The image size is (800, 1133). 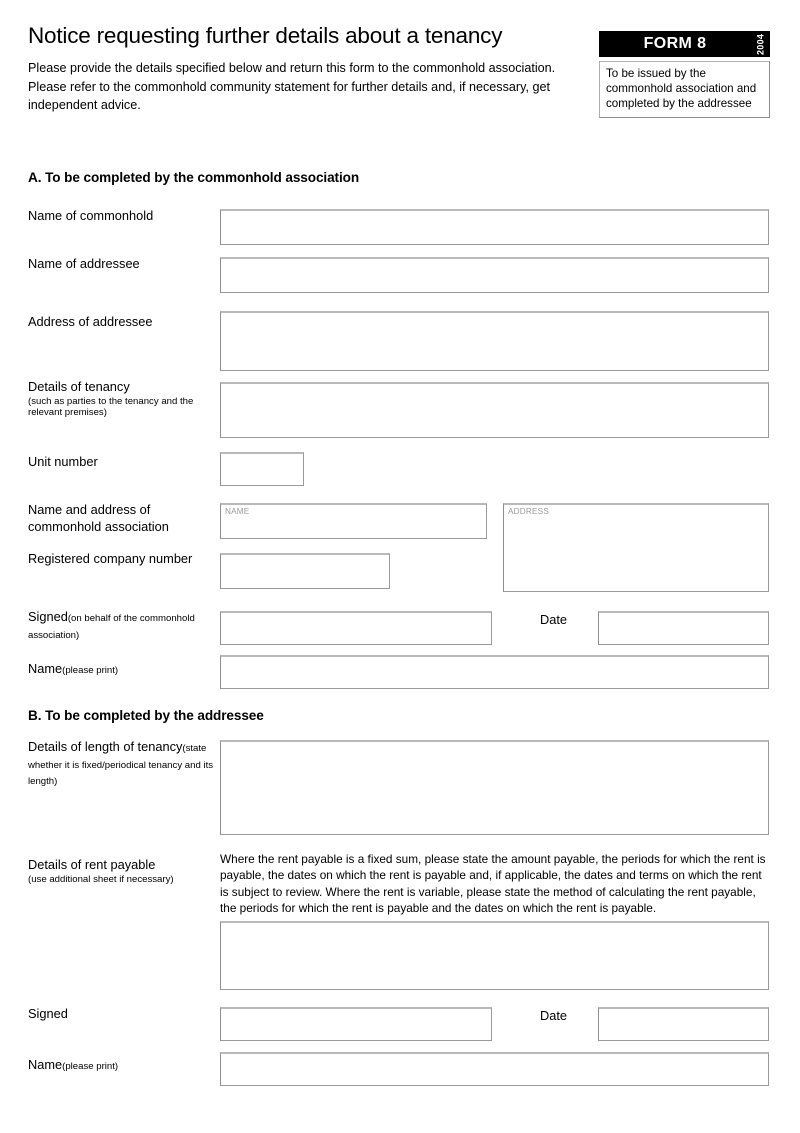 I want to click on input-date-b, so click(x=683, y=1024).